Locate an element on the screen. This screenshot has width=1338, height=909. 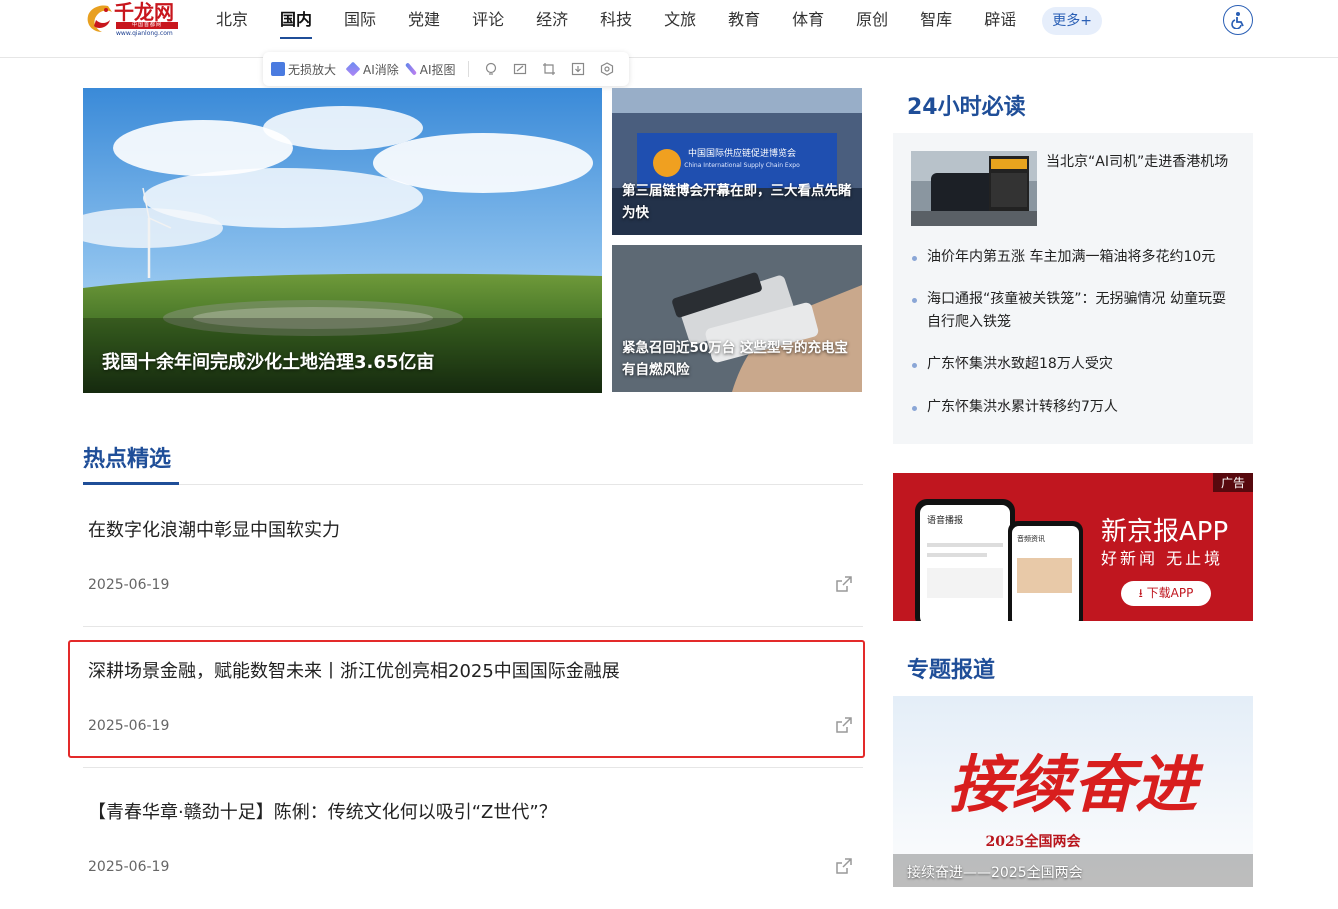
accessibility-button is located at coordinates (1238, 20).